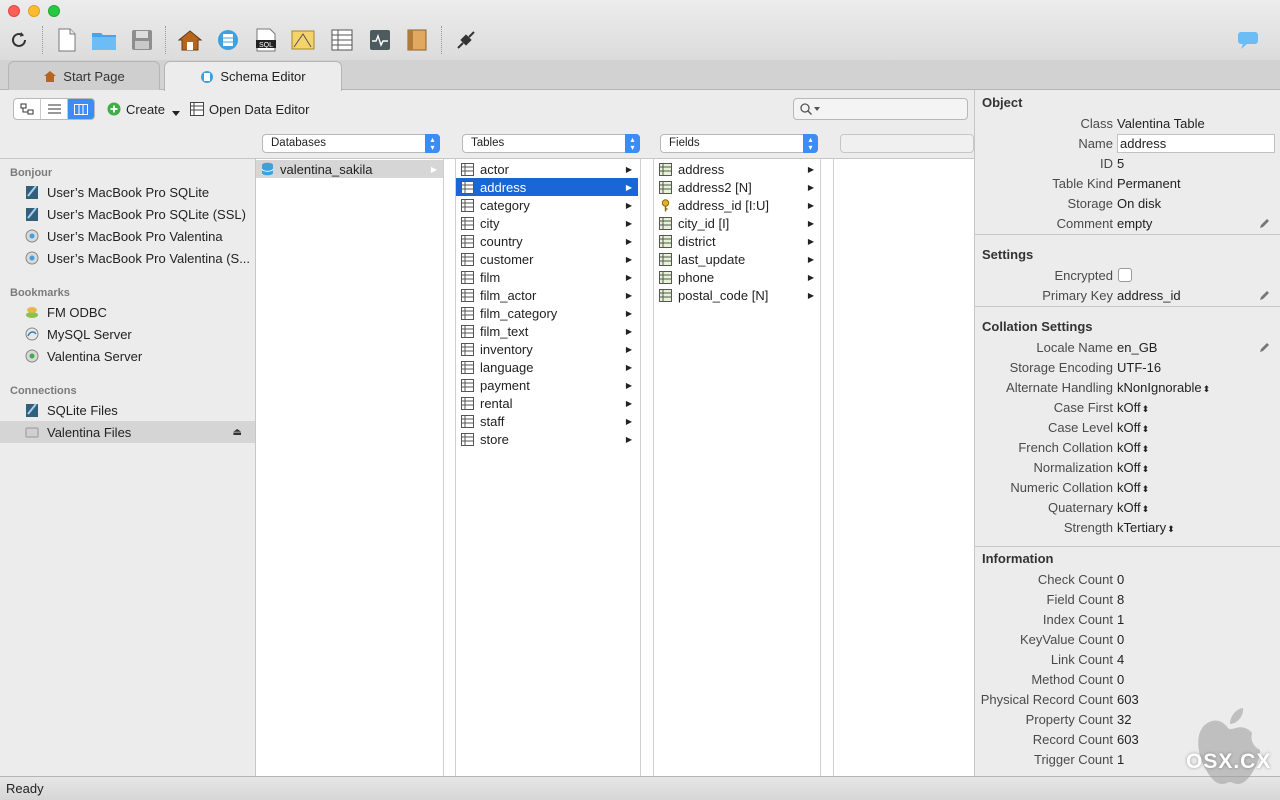 This screenshot has width=1280, height=800. I want to click on table-row: category ▶, so click(547, 205).